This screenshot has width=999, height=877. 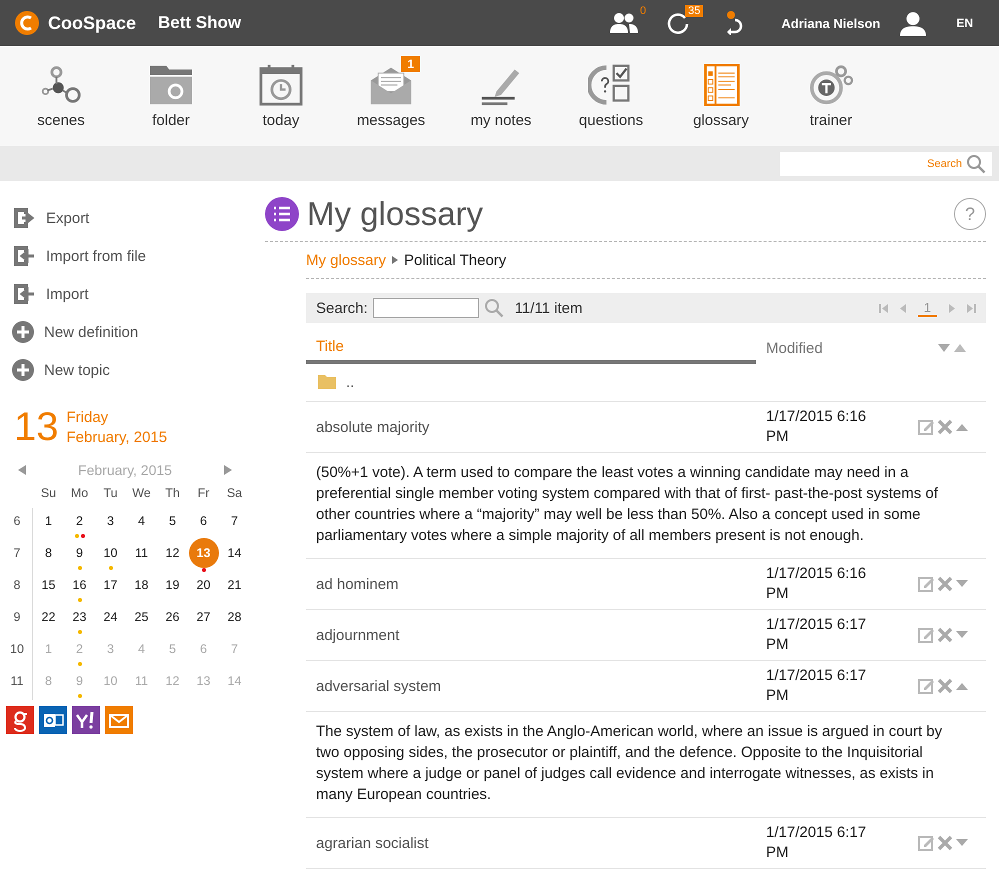 What do you see at coordinates (531, 843) in the screenshot?
I see `term-title: agrarian socialist` at bounding box center [531, 843].